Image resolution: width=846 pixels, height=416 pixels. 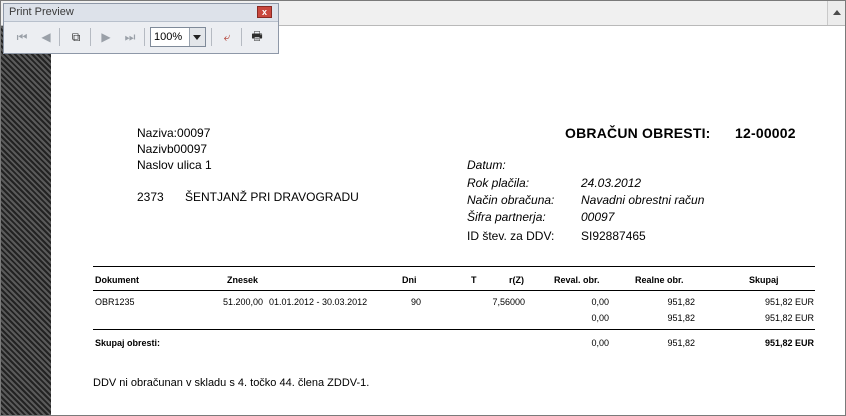 I want to click on recipient-name-a: Naziva:00097, so click(x=174, y=133).